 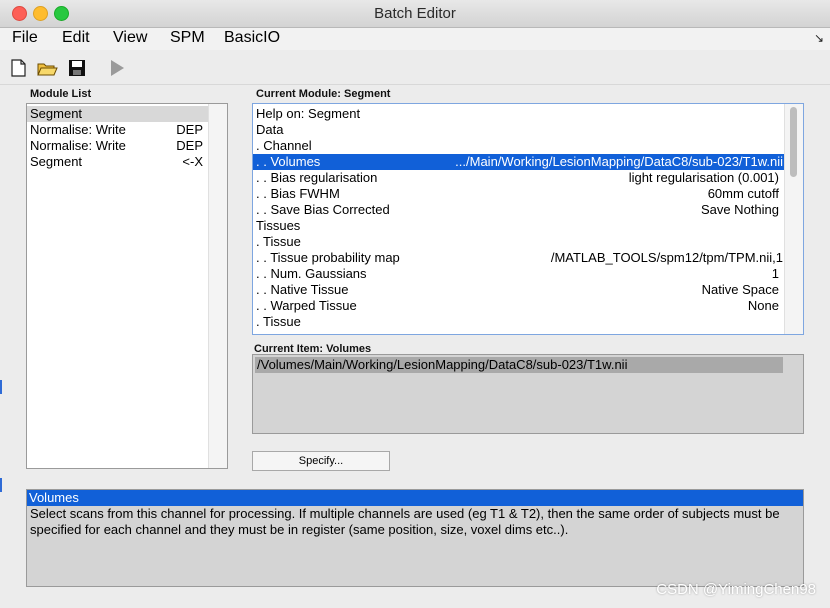 I want to click on field-name: . . Bias regularisation, so click(x=317, y=177).